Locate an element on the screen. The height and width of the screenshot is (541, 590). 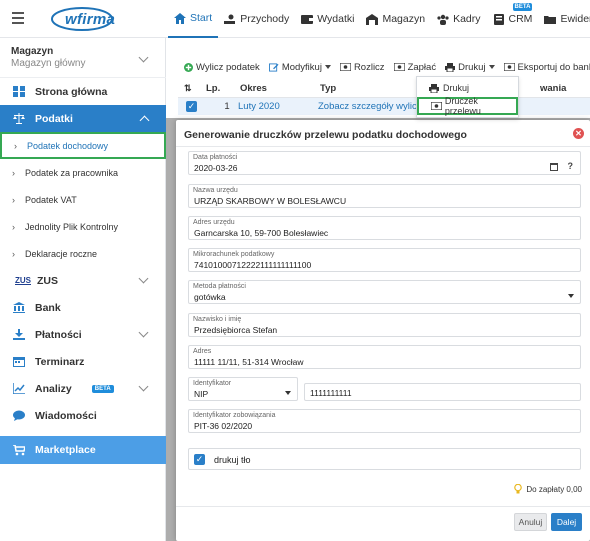
field-value: Garncarska 10, 59-700 Bolesławiec is located at coordinates (261, 233).